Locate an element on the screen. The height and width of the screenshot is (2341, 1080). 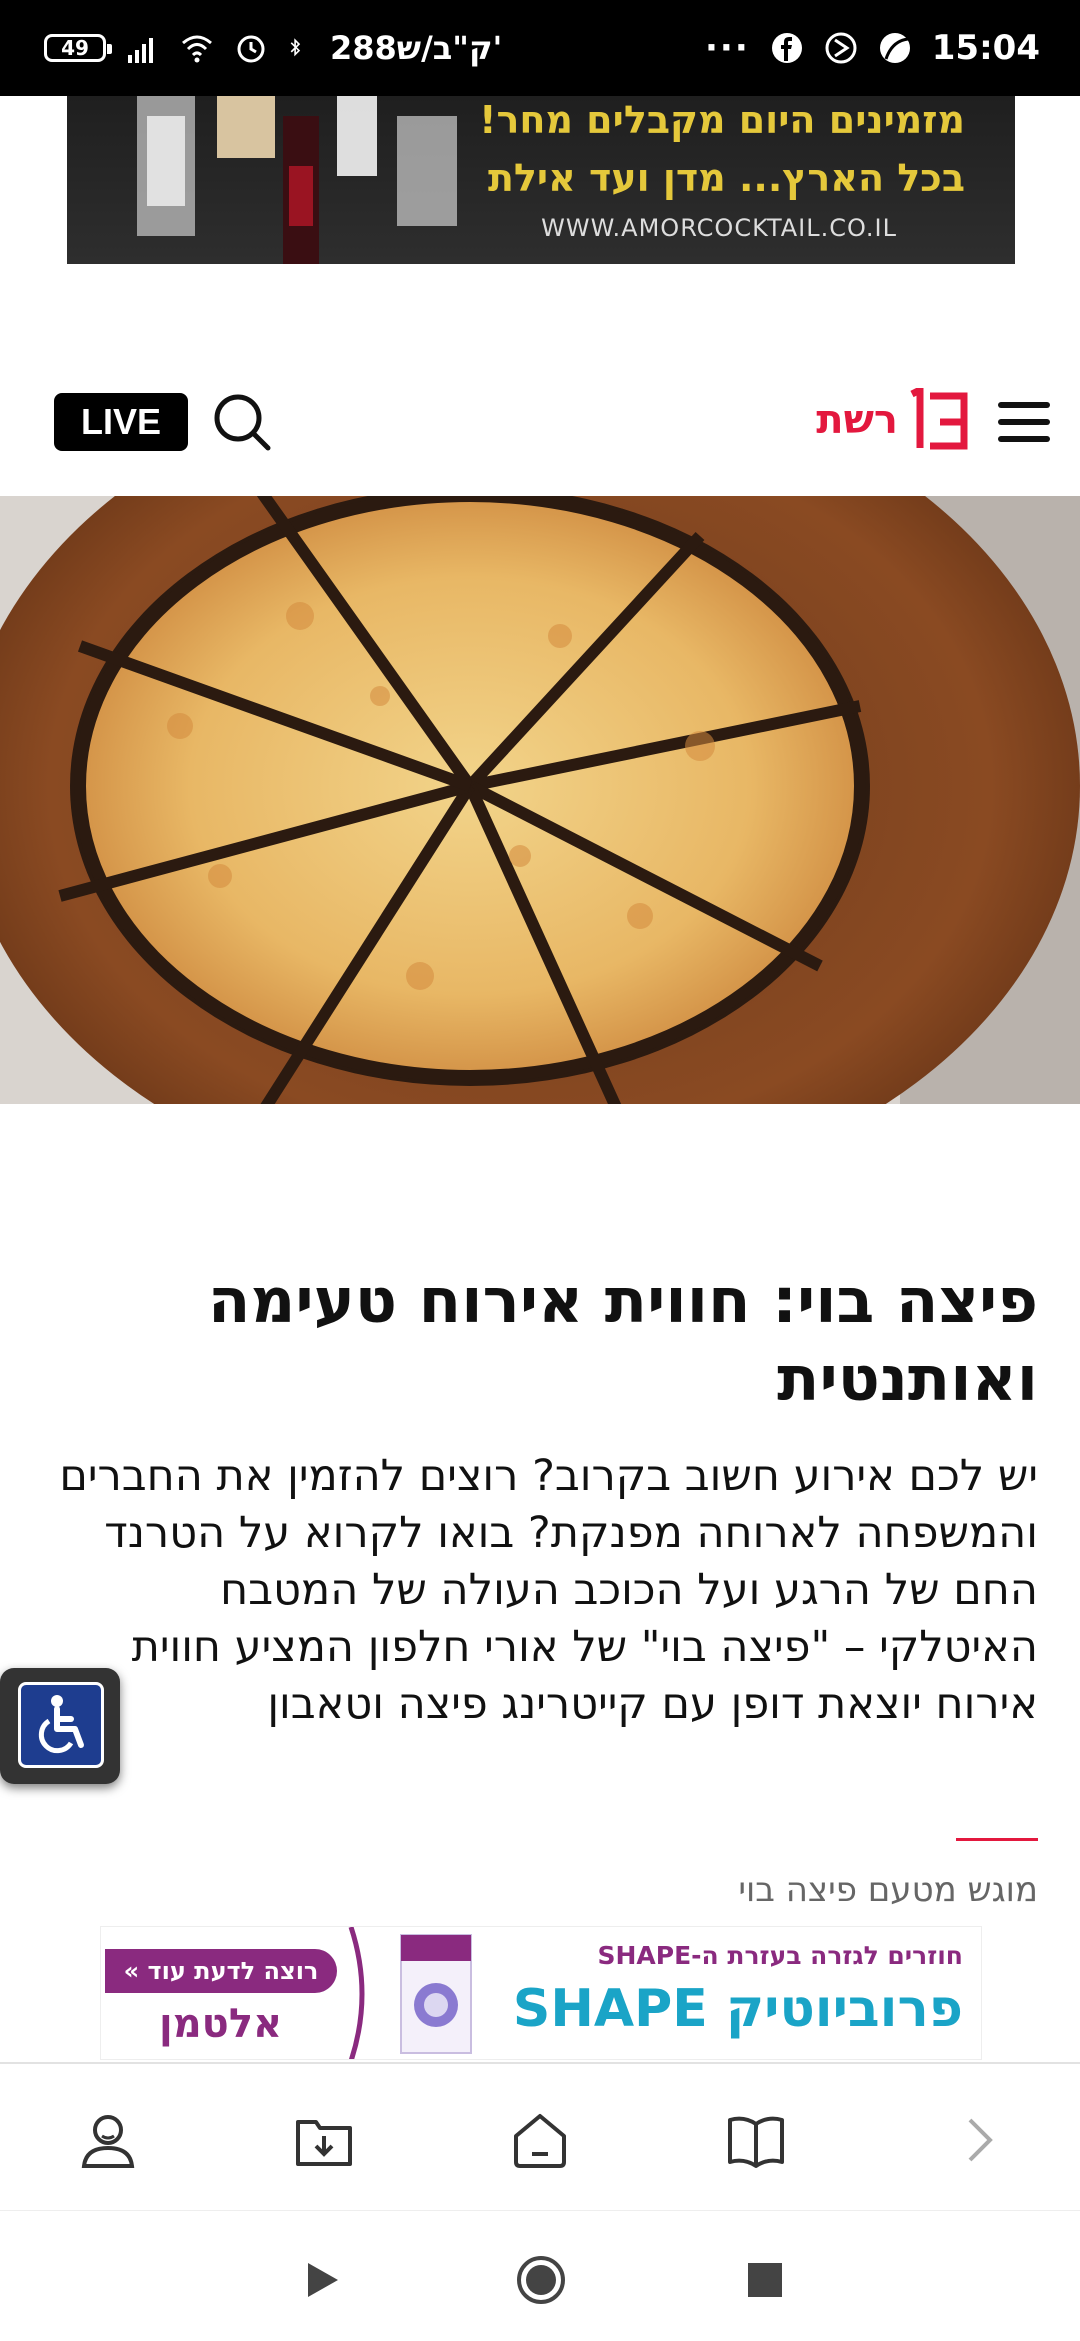
browser-toolbar is located at coordinates (540, 2136).